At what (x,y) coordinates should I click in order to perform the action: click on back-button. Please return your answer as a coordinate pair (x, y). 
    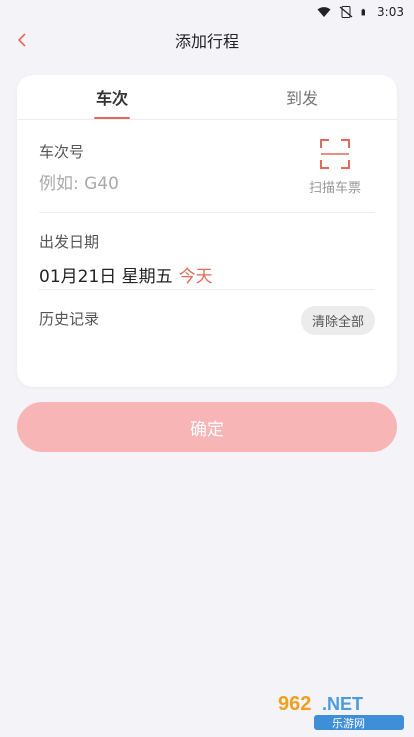
    Looking at the image, I should click on (22, 40).